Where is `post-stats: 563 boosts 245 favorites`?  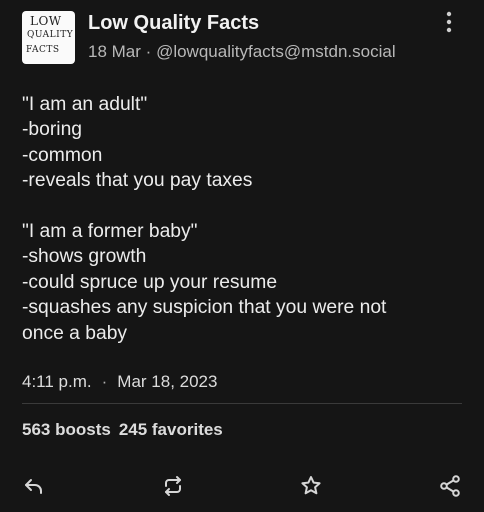 post-stats: 563 boosts 245 favorites is located at coordinates (122, 430).